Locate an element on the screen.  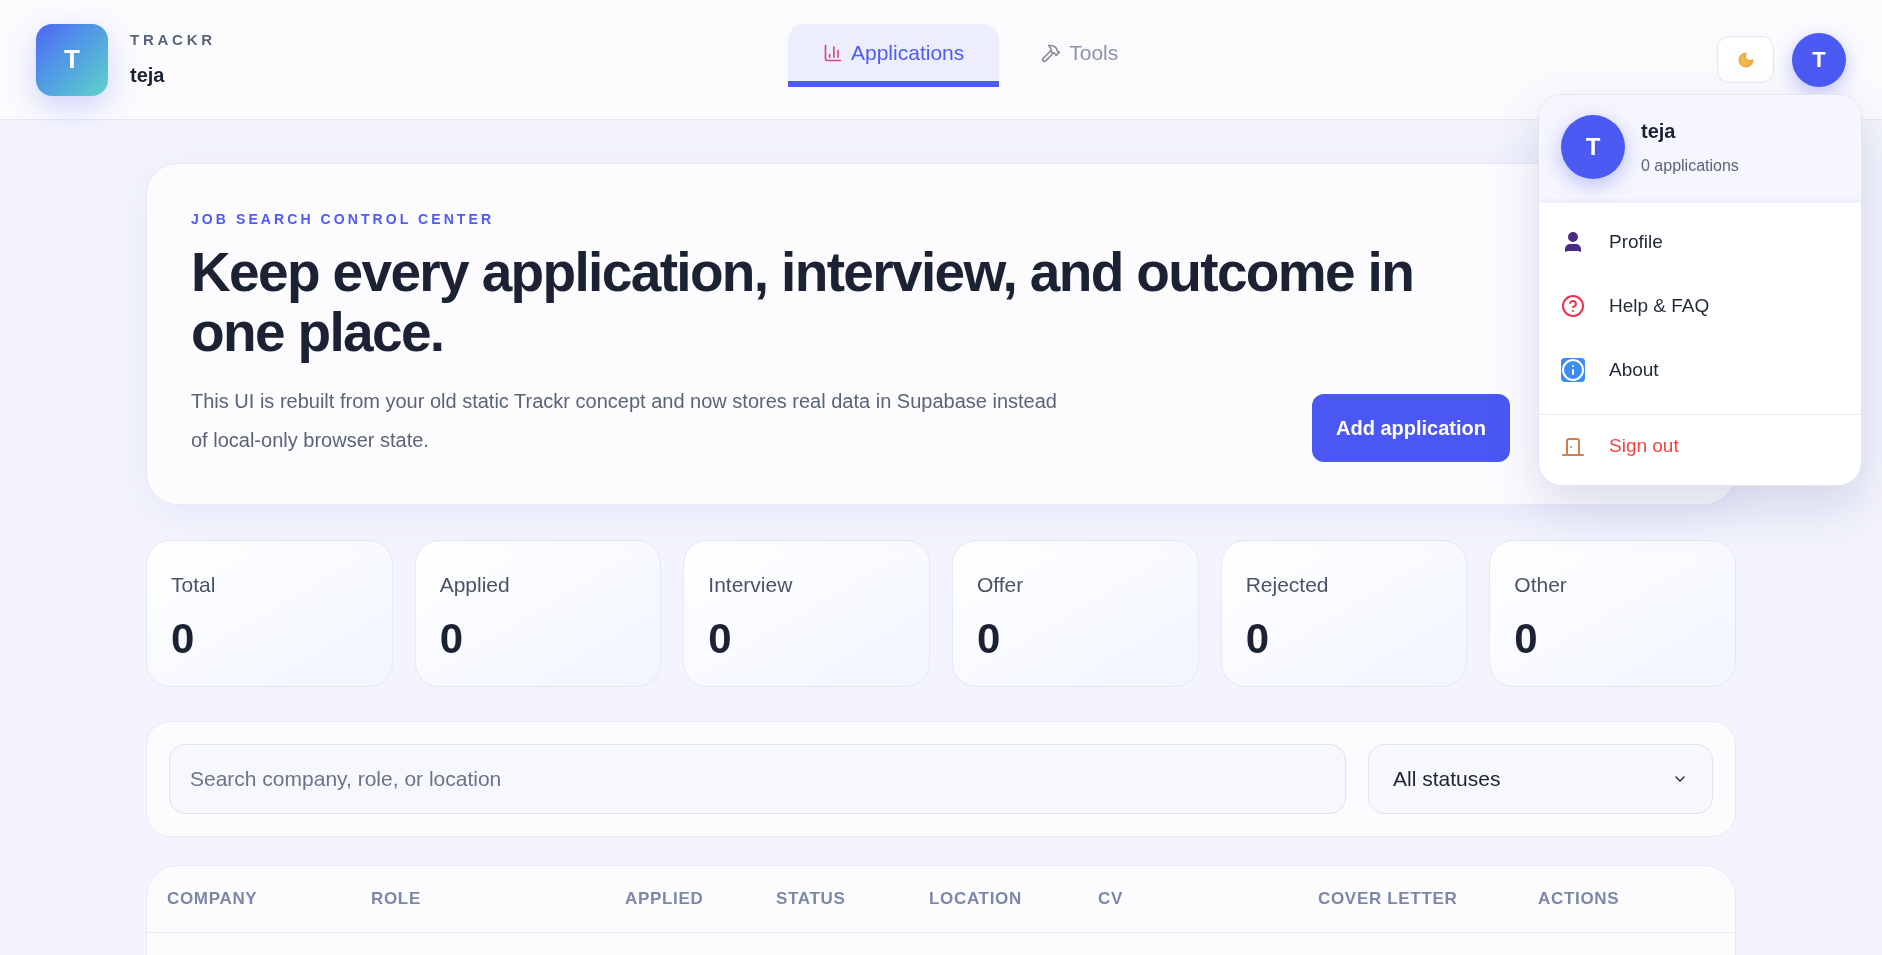
column-header: COMPANY is located at coordinates (213, 899).